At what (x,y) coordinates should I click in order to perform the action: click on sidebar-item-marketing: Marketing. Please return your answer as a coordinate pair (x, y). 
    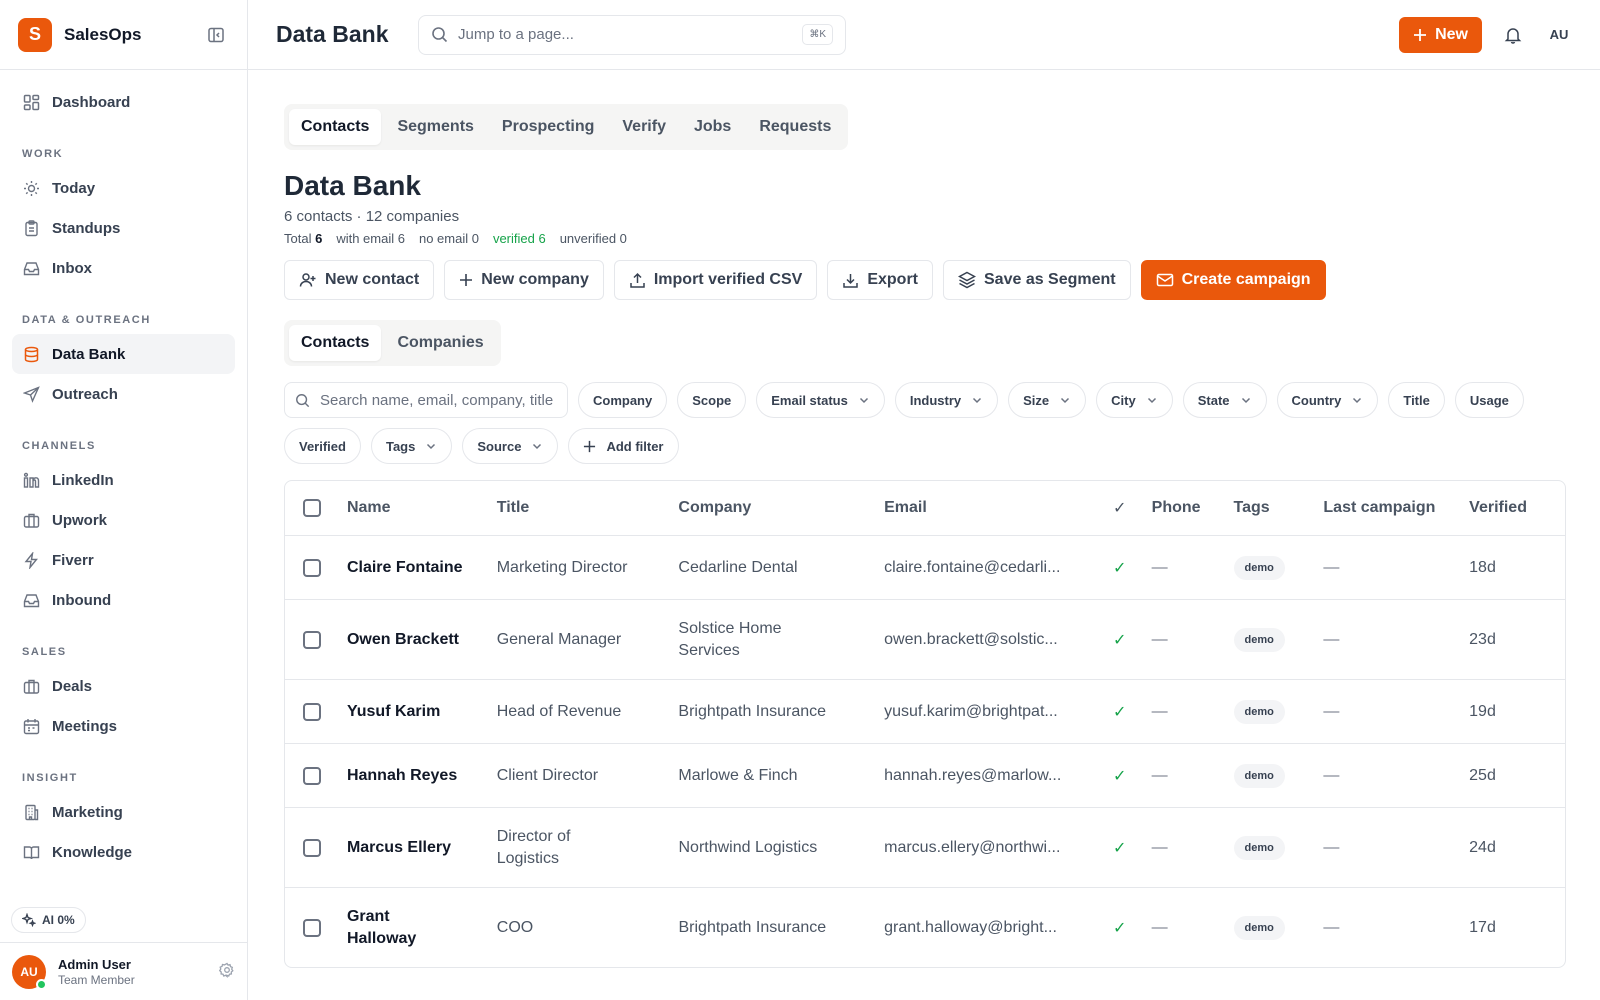
    Looking at the image, I should click on (123, 812).